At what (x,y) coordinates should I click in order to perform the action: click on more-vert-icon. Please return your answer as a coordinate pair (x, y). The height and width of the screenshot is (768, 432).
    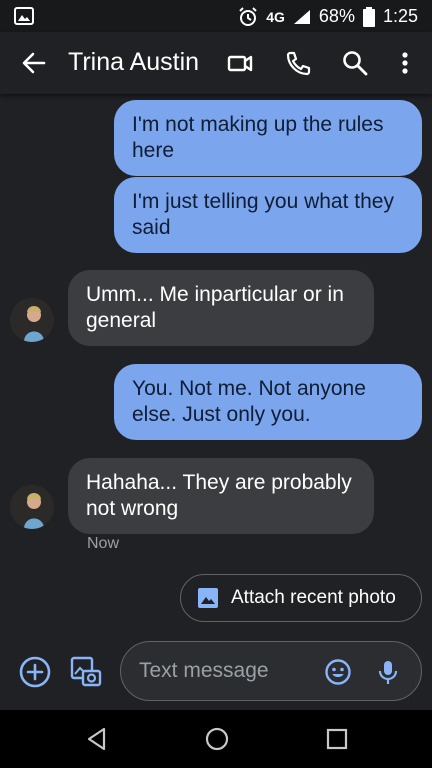
    Looking at the image, I should click on (405, 63).